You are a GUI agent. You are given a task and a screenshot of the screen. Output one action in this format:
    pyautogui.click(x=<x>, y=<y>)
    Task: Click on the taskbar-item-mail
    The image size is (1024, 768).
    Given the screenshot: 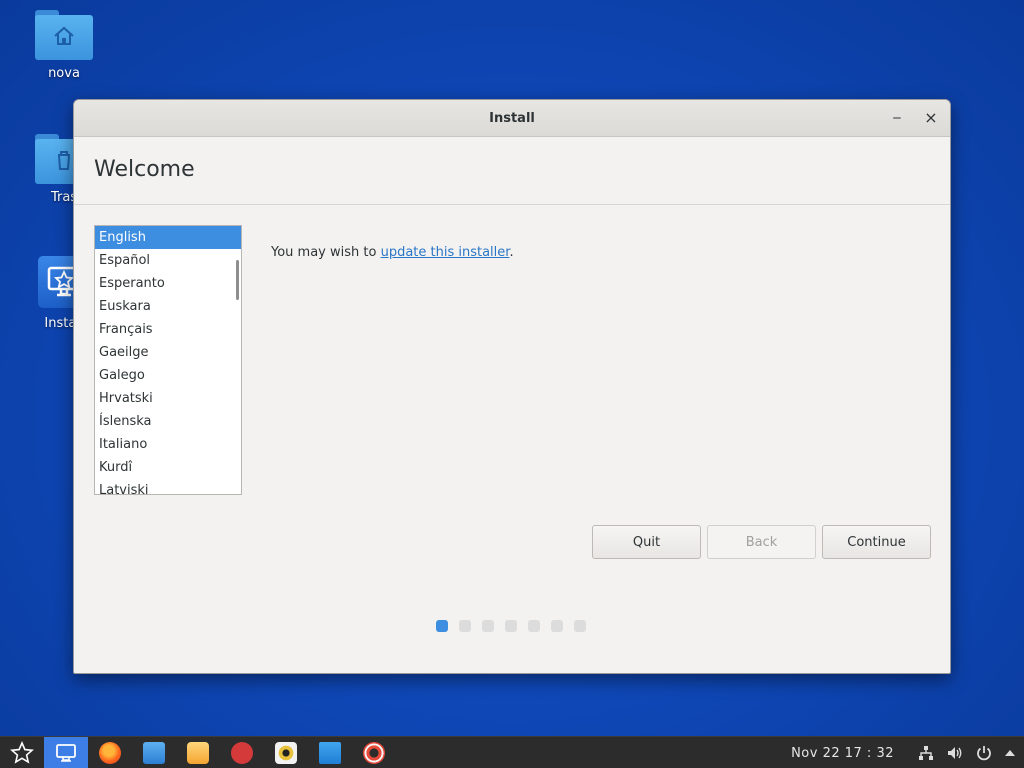 What is the action you would take?
    pyautogui.click(x=198, y=752)
    